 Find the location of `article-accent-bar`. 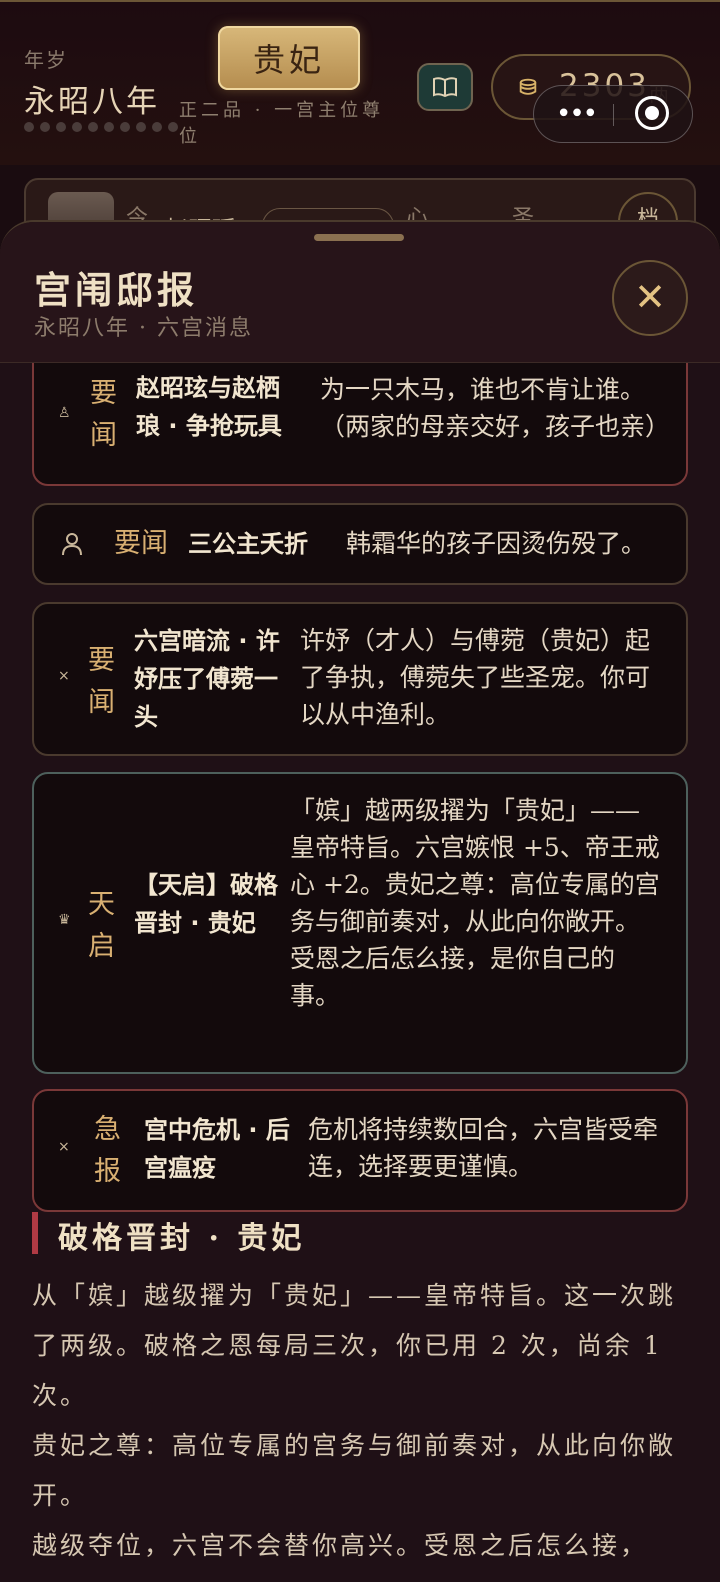

article-accent-bar is located at coordinates (35, 1233).